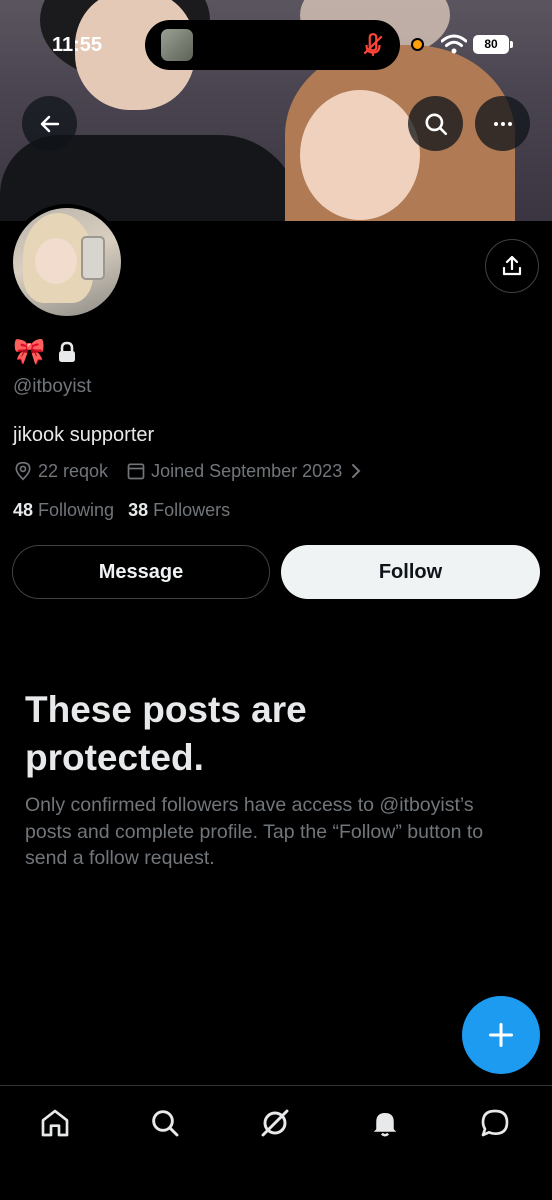  I want to click on tab-notifications, so click(385, 1123).